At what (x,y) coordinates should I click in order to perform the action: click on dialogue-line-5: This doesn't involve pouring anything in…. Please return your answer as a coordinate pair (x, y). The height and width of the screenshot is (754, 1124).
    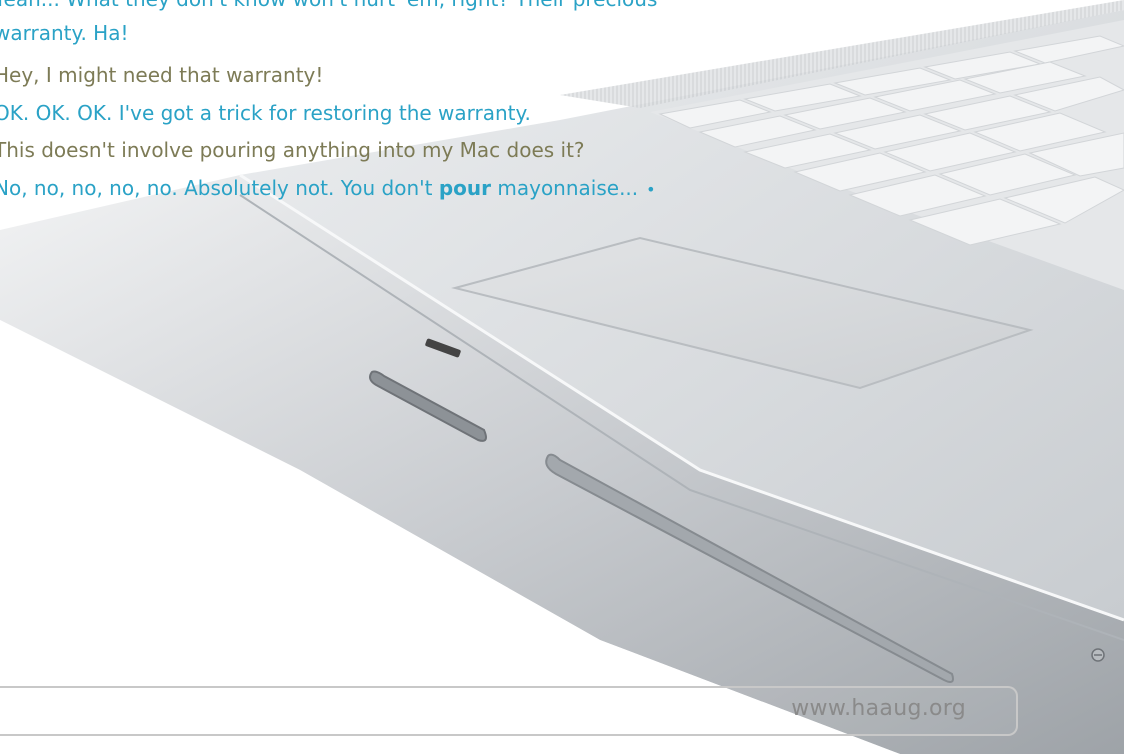
    Looking at the image, I should click on (292, 150).